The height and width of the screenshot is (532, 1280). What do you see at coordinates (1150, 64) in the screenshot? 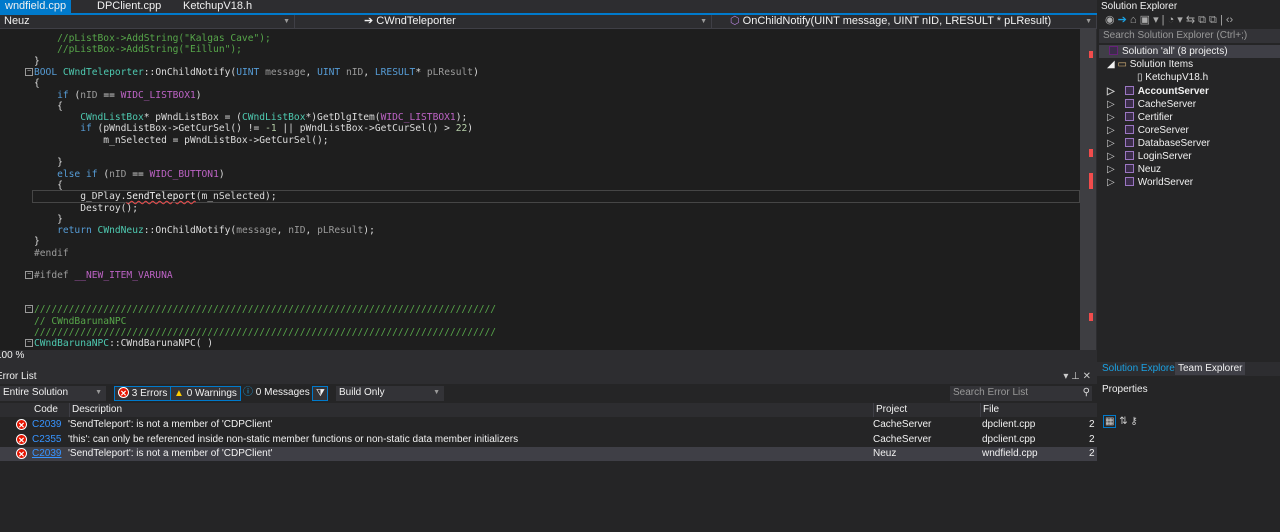
I see `tree-solution-items: ◢ ▭ Solution Items` at bounding box center [1150, 64].